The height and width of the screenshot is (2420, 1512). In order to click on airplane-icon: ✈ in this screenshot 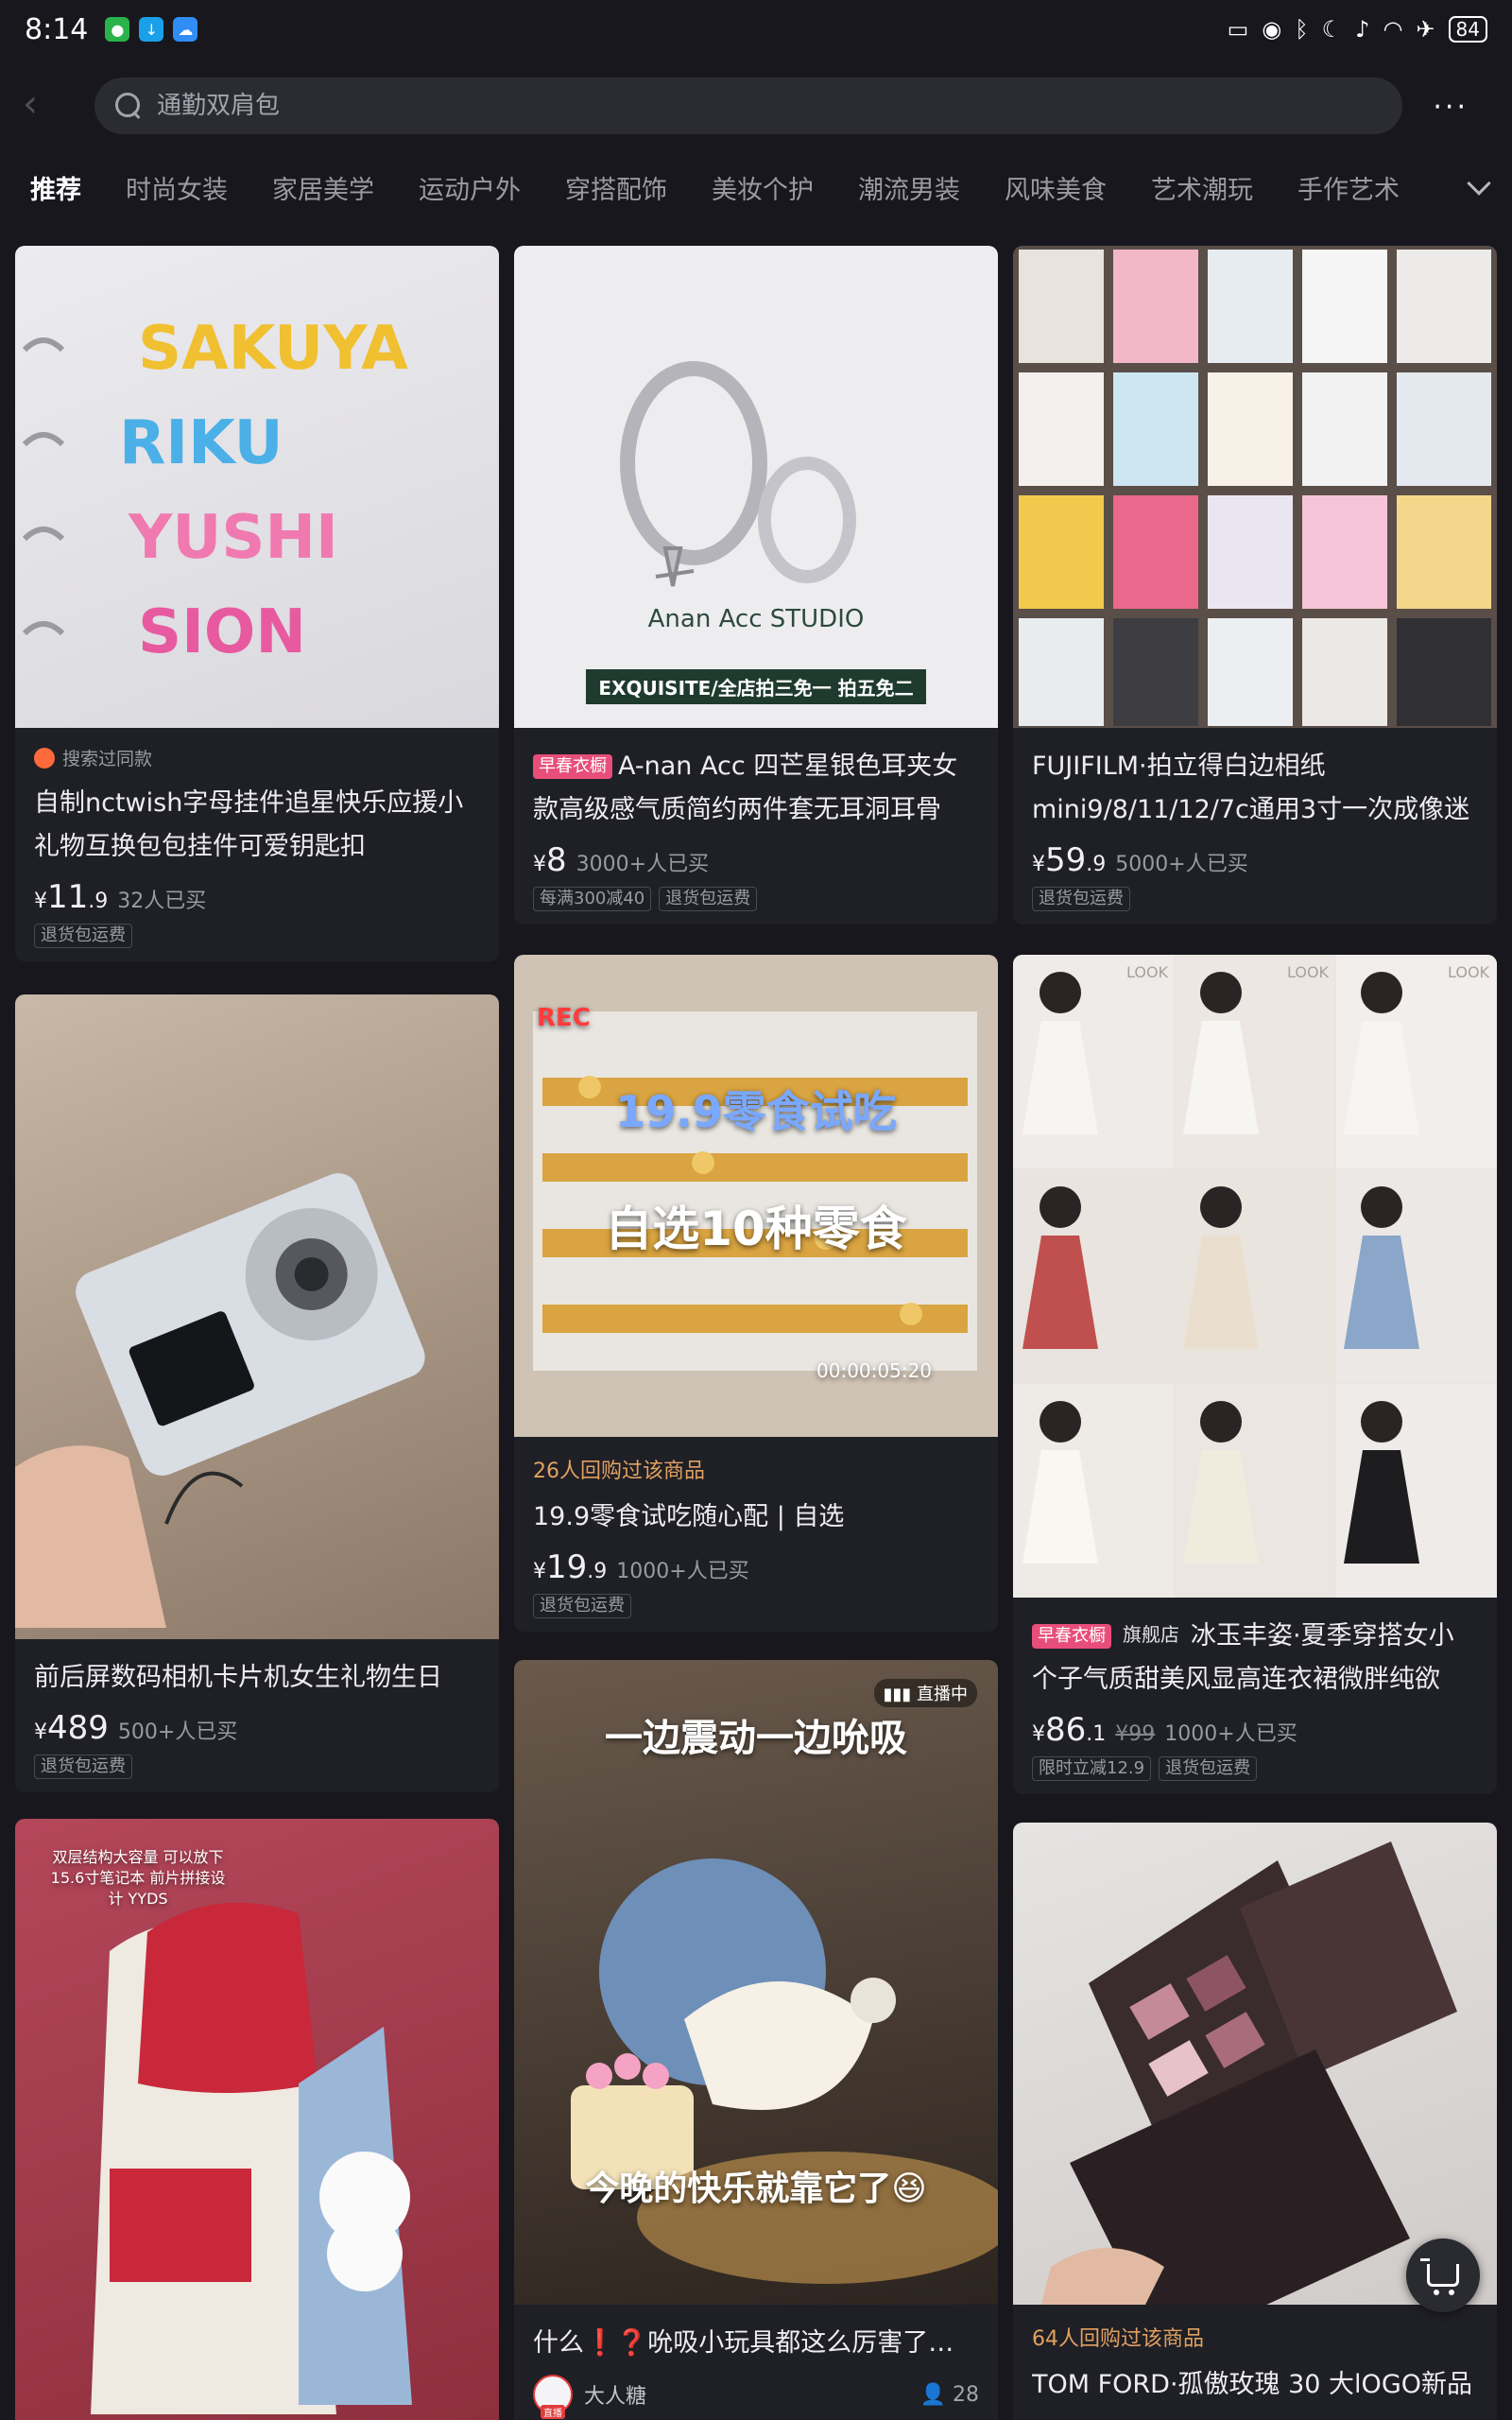, I will do `click(1425, 30)`.